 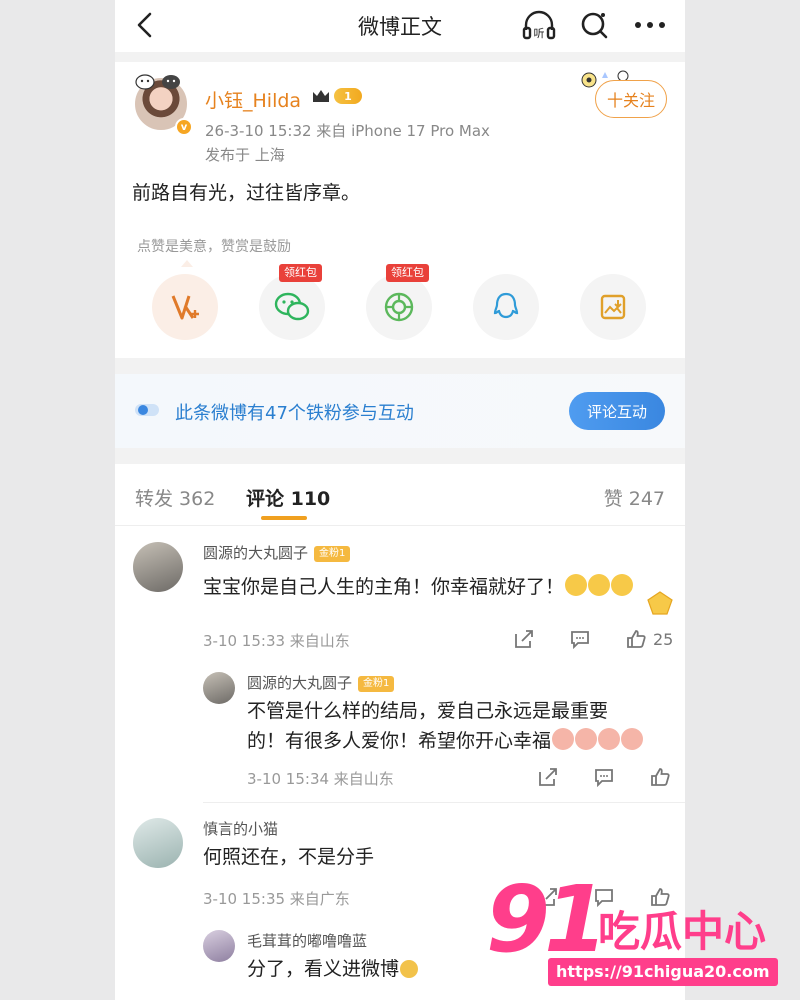 I want to click on comment-actions: 25, so click(x=593, y=639).